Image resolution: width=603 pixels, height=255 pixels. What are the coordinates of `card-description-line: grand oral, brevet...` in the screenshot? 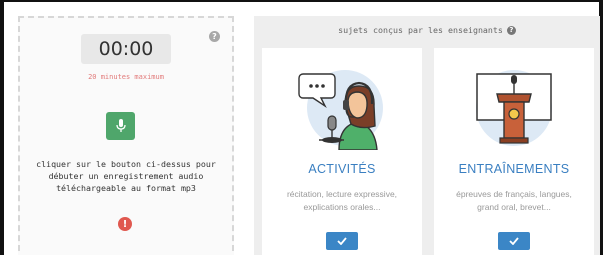 It's located at (514, 207).